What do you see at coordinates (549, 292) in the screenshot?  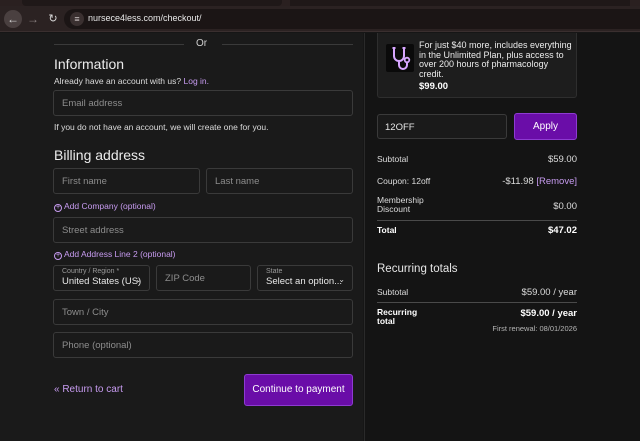 I see `recurring-subtotal-value: $59.00 / year` at bounding box center [549, 292].